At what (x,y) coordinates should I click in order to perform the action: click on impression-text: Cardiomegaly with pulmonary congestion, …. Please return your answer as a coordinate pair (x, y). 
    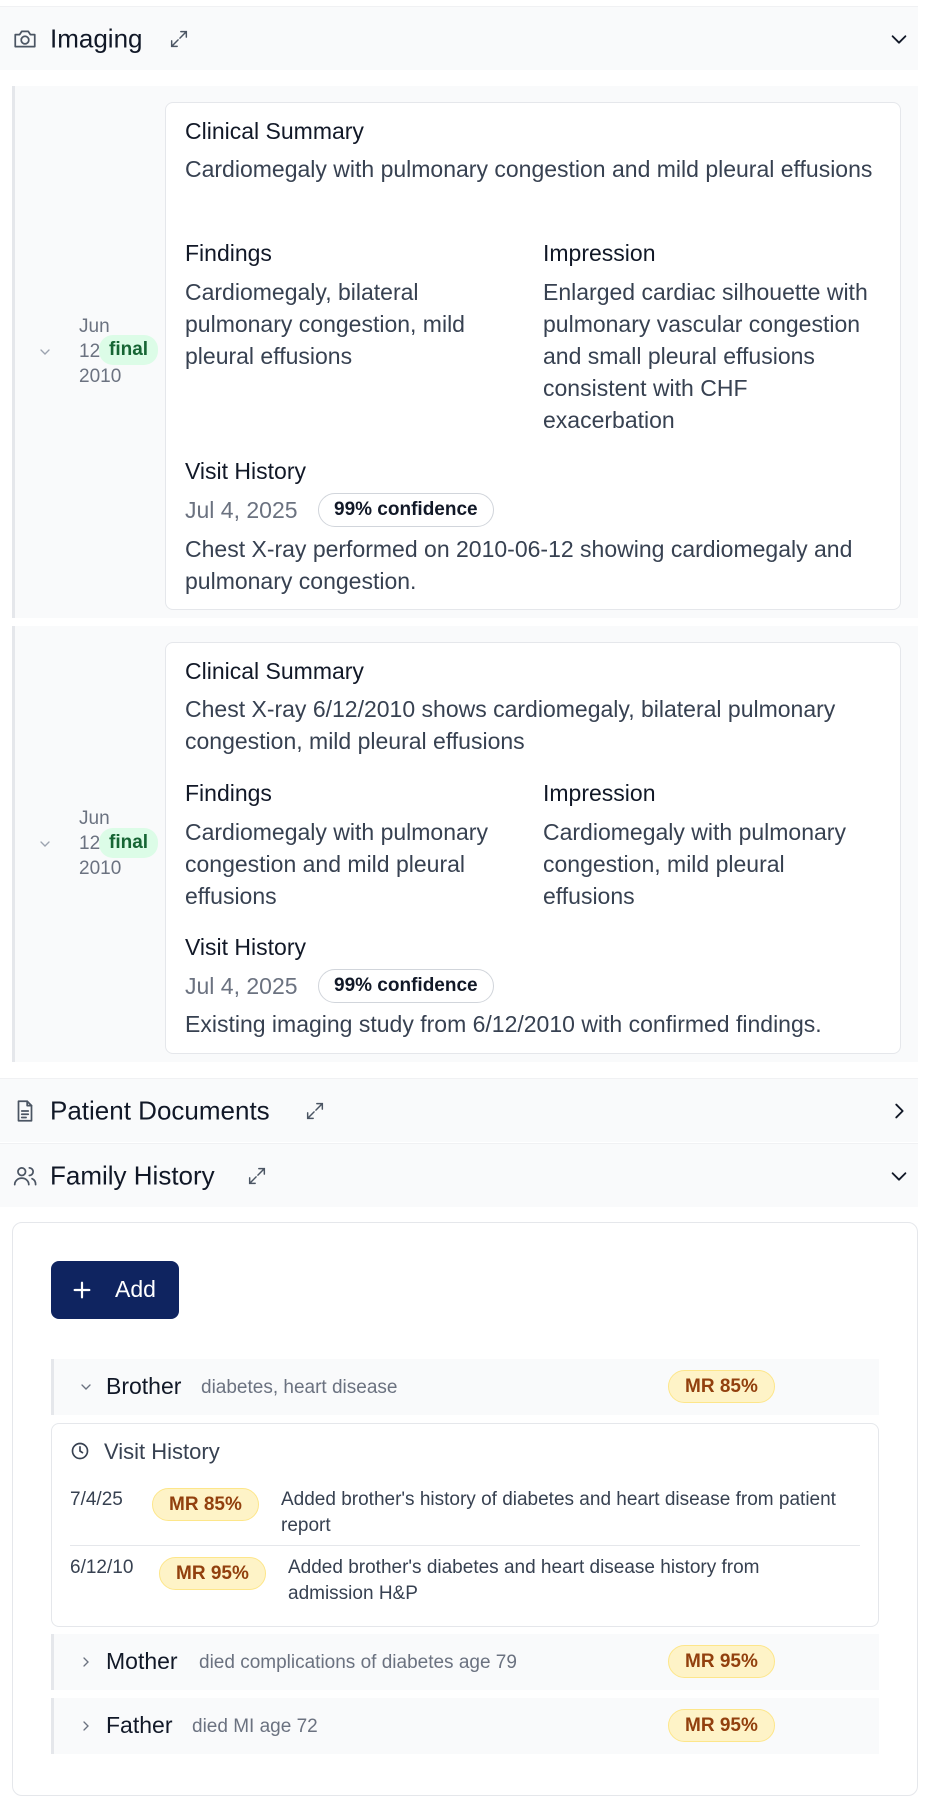
    Looking at the image, I should click on (694, 864).